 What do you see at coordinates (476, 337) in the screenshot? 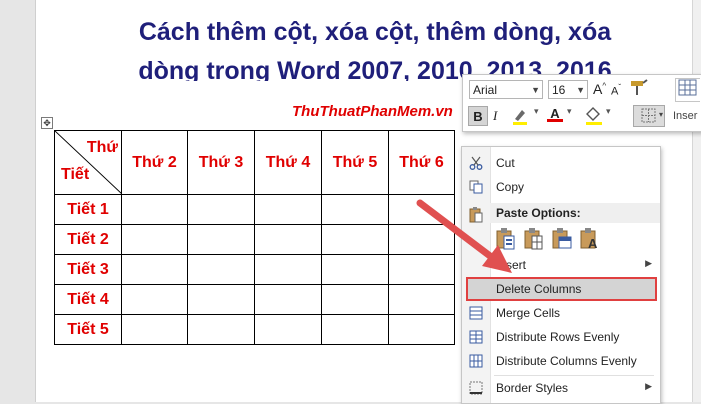
I see `distribute-rows-icon` at bounding box center [476, 337].